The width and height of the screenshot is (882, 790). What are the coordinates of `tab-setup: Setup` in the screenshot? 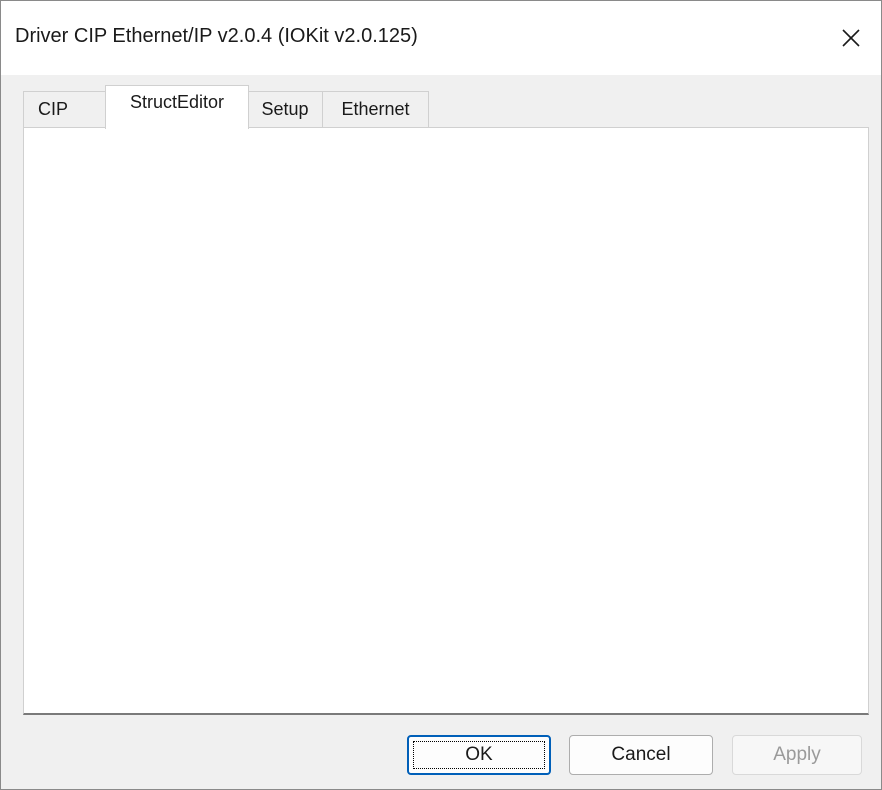 It's located at (285, 109).